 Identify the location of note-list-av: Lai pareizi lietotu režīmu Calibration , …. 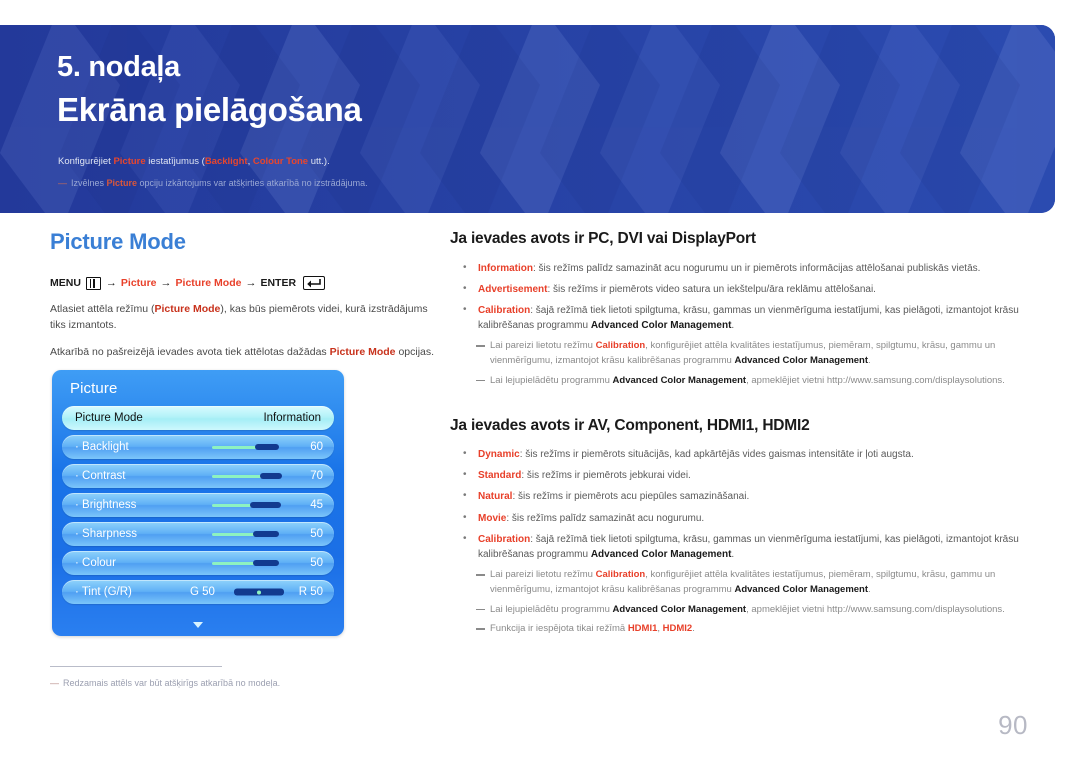
(750, 602).